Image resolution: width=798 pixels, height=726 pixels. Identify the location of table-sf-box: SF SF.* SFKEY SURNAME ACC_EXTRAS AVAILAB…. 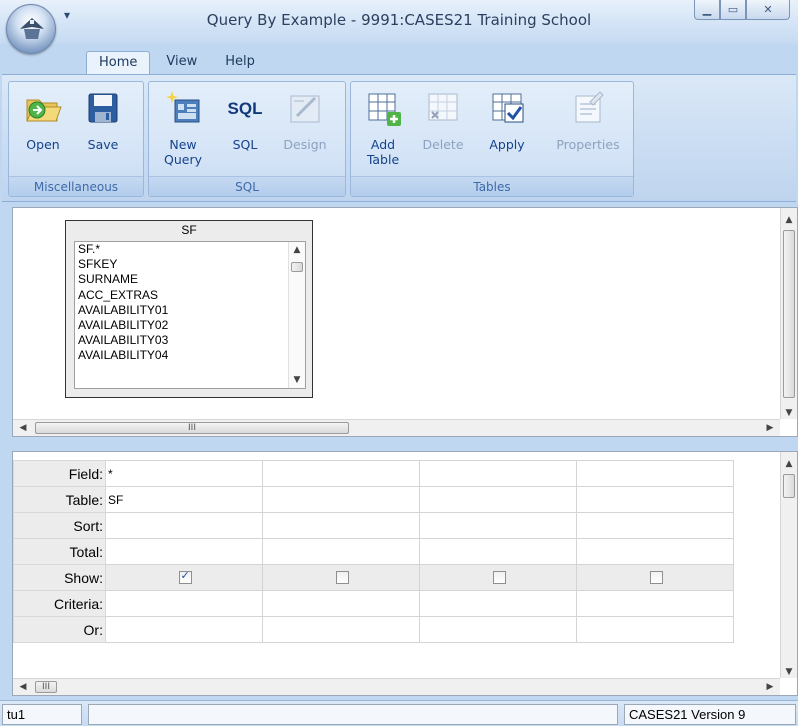
(189, 309).